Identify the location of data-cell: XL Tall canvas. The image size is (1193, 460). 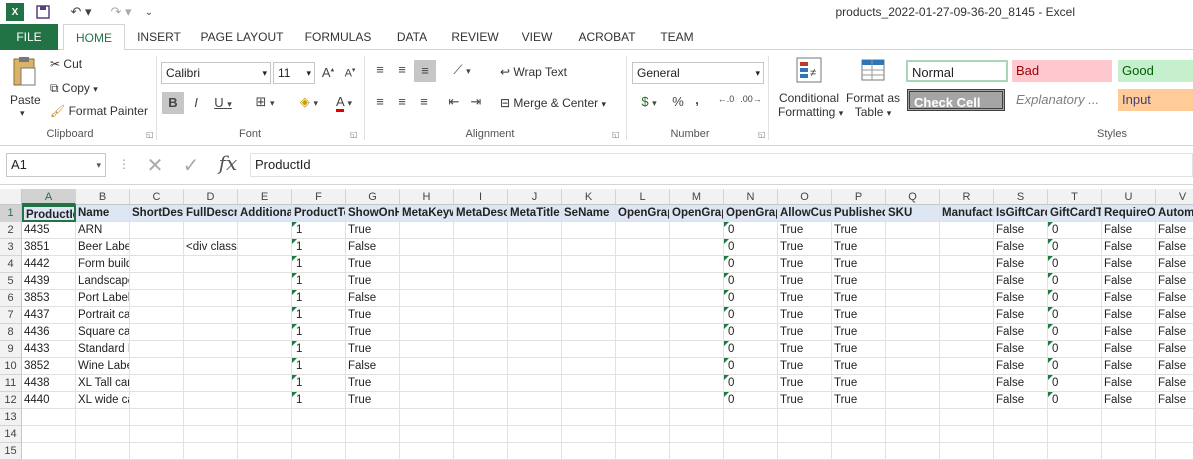
(103, 383).